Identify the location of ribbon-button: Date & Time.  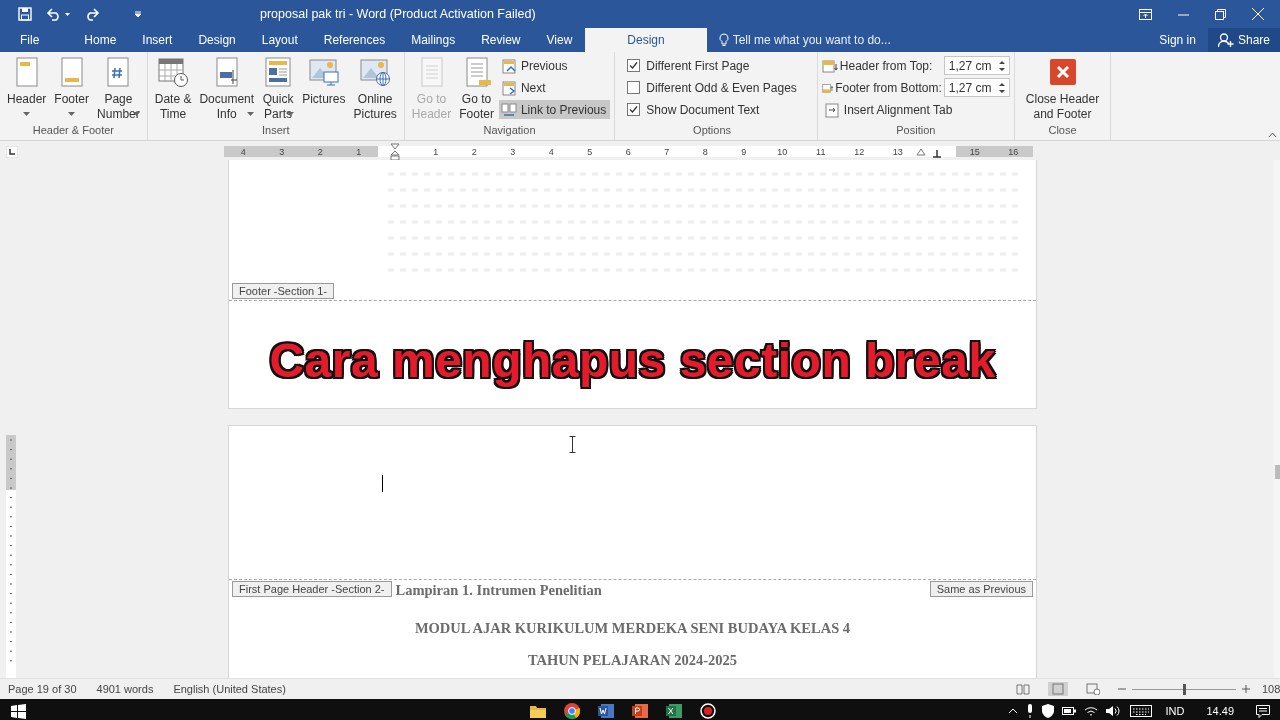
(173, 89).